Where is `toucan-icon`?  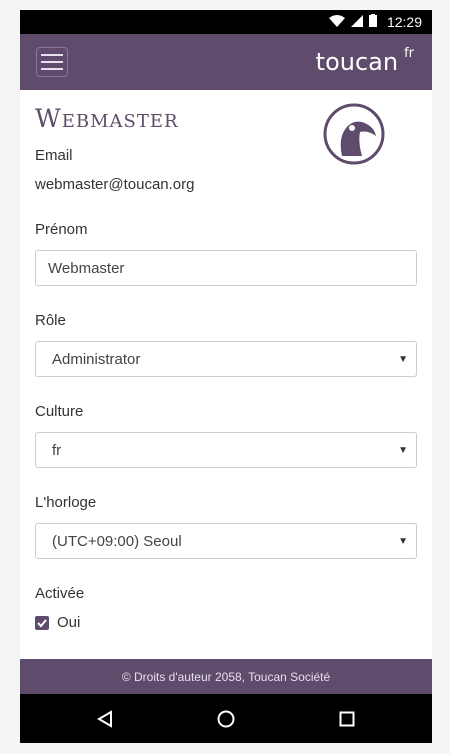
toucan-icon is located at coordinates (354, 134).